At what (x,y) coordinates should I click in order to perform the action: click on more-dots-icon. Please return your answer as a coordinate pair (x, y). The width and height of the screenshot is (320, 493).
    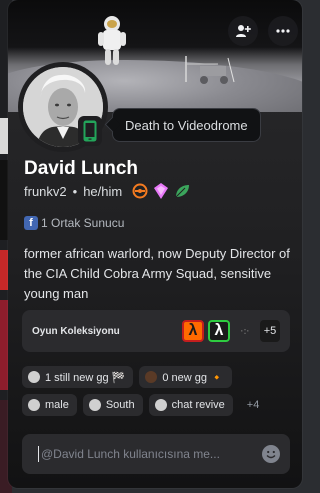
    Looking at the image, I should click on (283, 31).